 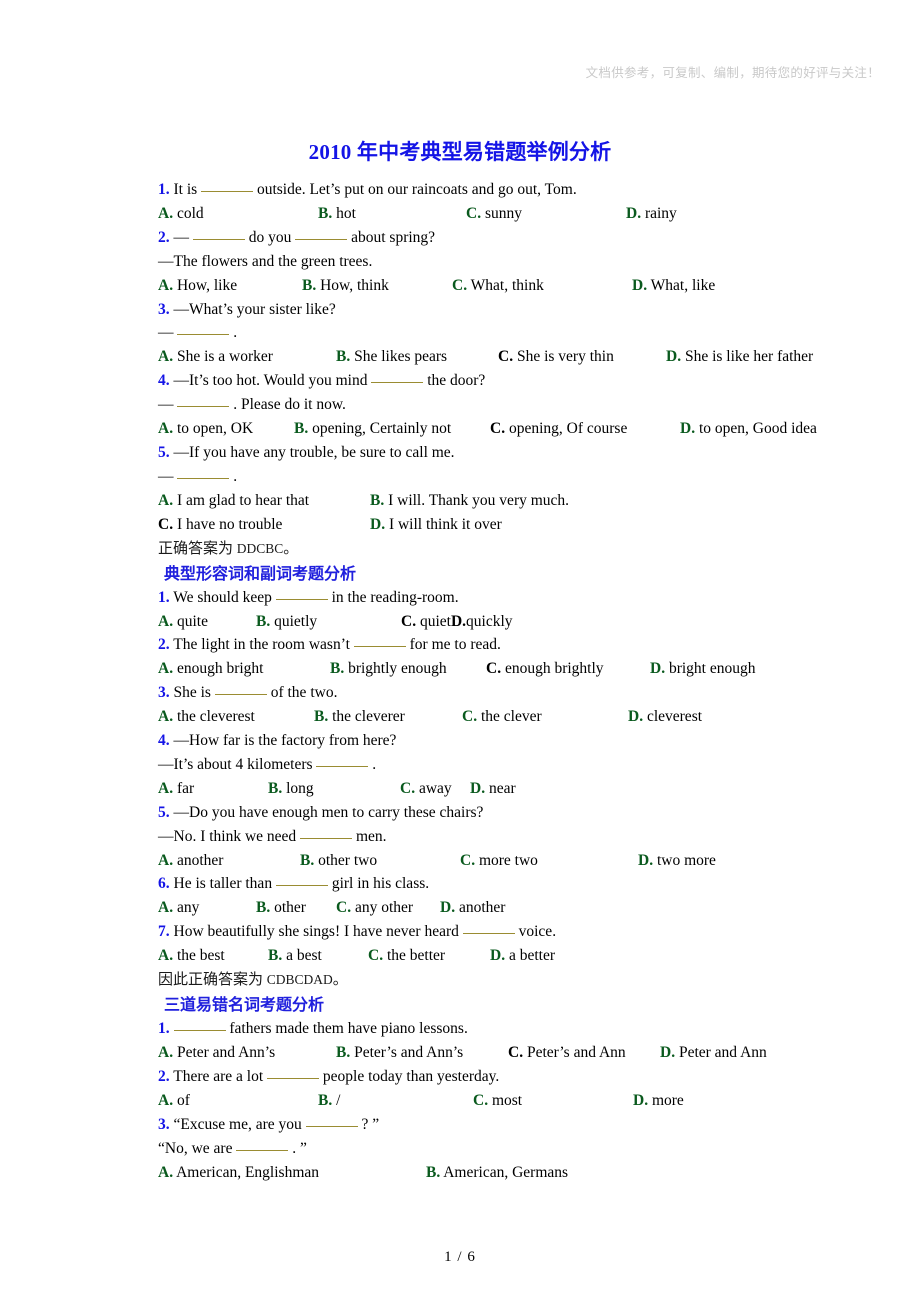 I want to click on option-d: D.quickly, so click(x=482, y=622).